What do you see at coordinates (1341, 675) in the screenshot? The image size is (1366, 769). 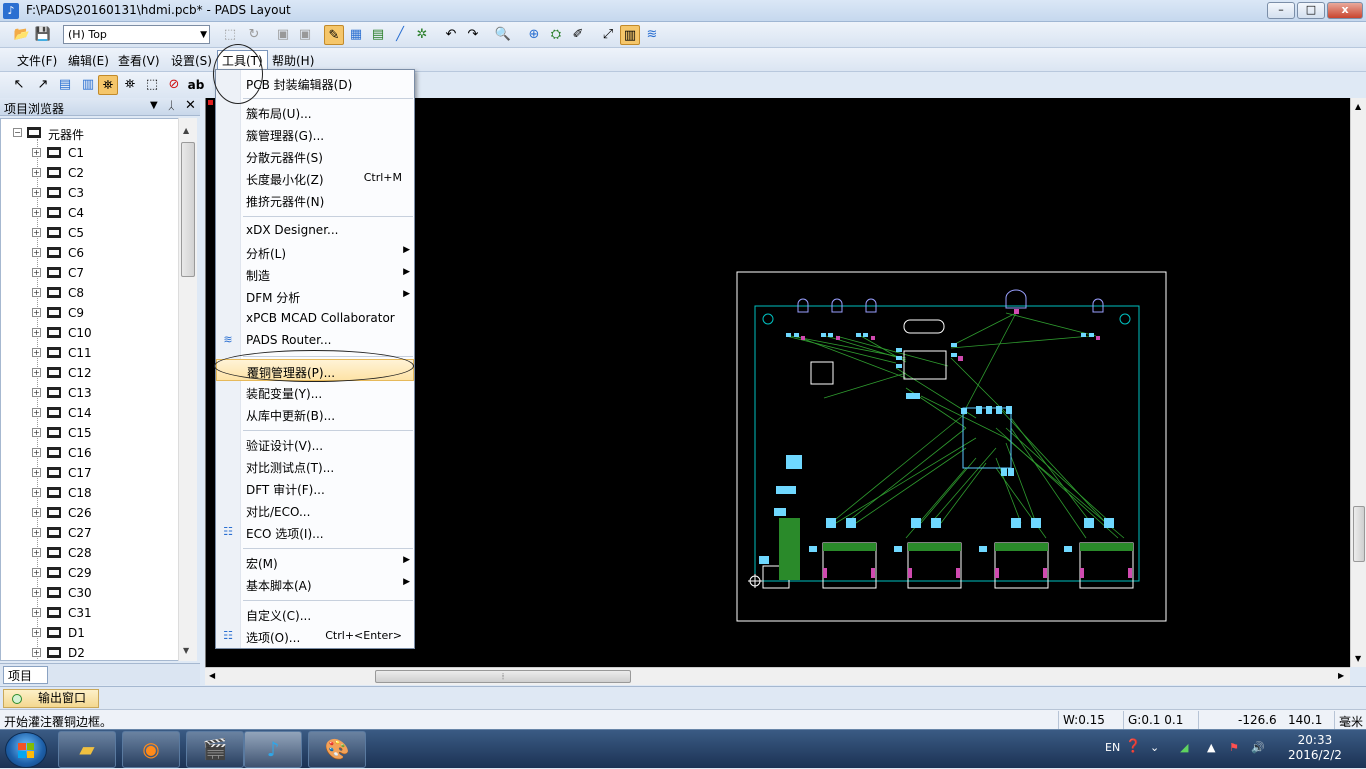 I see `scroll-right-icon: ▶` at bounding box center [1341, 675].